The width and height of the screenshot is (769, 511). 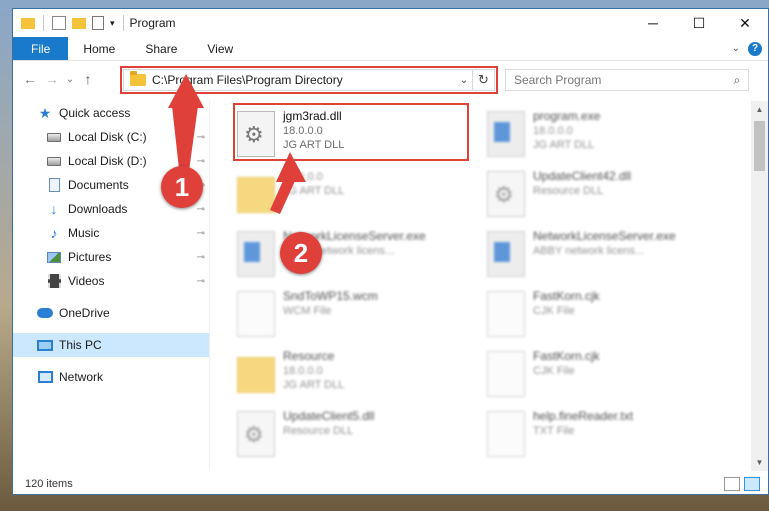 What do you see at coordinates (745, 23) in the screenshot?
I see `close-button: ✕` at bounding box center [745, 23].